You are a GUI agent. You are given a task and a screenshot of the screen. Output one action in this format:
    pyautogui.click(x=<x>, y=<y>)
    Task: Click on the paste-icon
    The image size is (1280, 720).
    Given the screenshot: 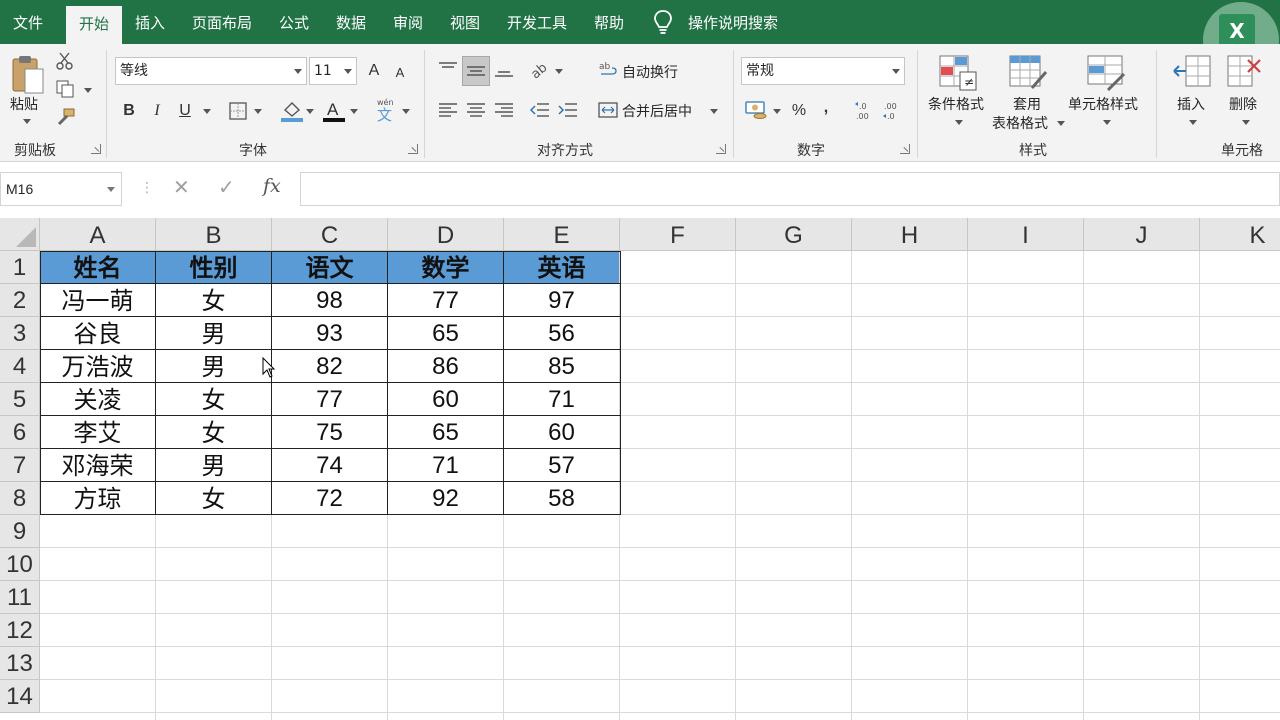 What is the action you would take?
    pyautogui.click(x=28, y=75)
    